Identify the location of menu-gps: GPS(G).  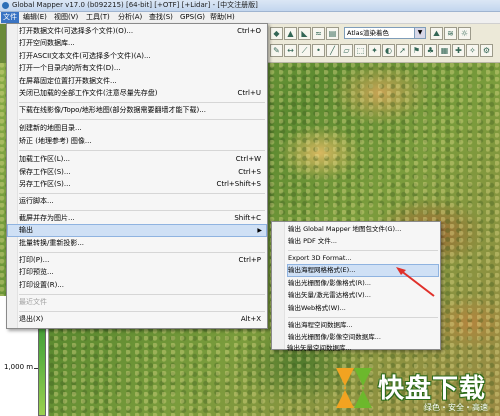
(192, 17).